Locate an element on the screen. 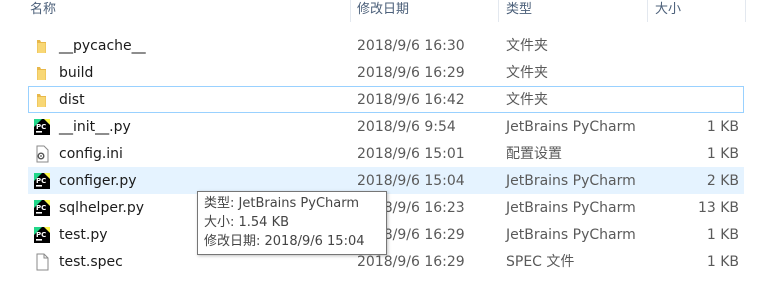 The height and width of the screenshot is (282, 780). file-size: 13 KB is located at coordinates (718, 208).